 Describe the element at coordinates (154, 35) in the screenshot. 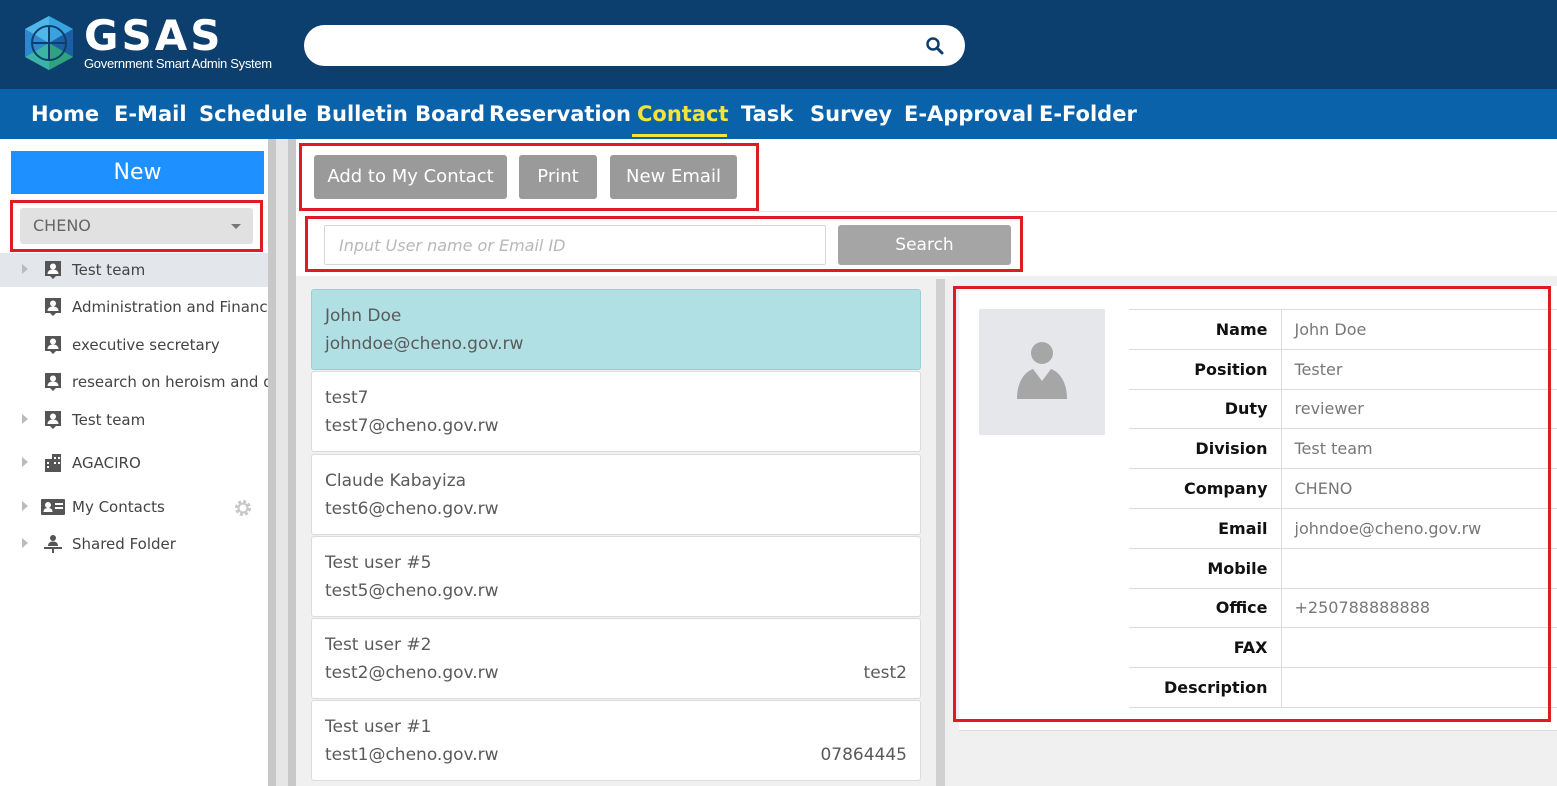

I see `brand-name: GSAS` at that location.